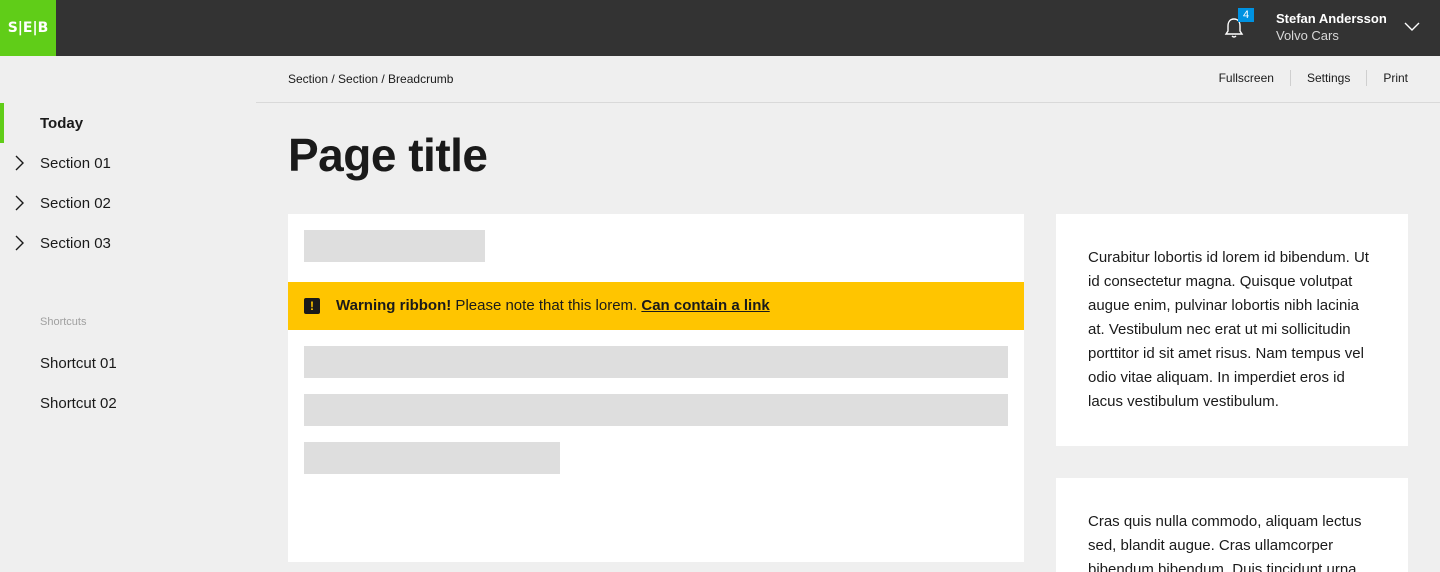  Describe the element at coordinates (75, 203) in the screenshot. I see `sidebar-item-label: Section 02` at that location.